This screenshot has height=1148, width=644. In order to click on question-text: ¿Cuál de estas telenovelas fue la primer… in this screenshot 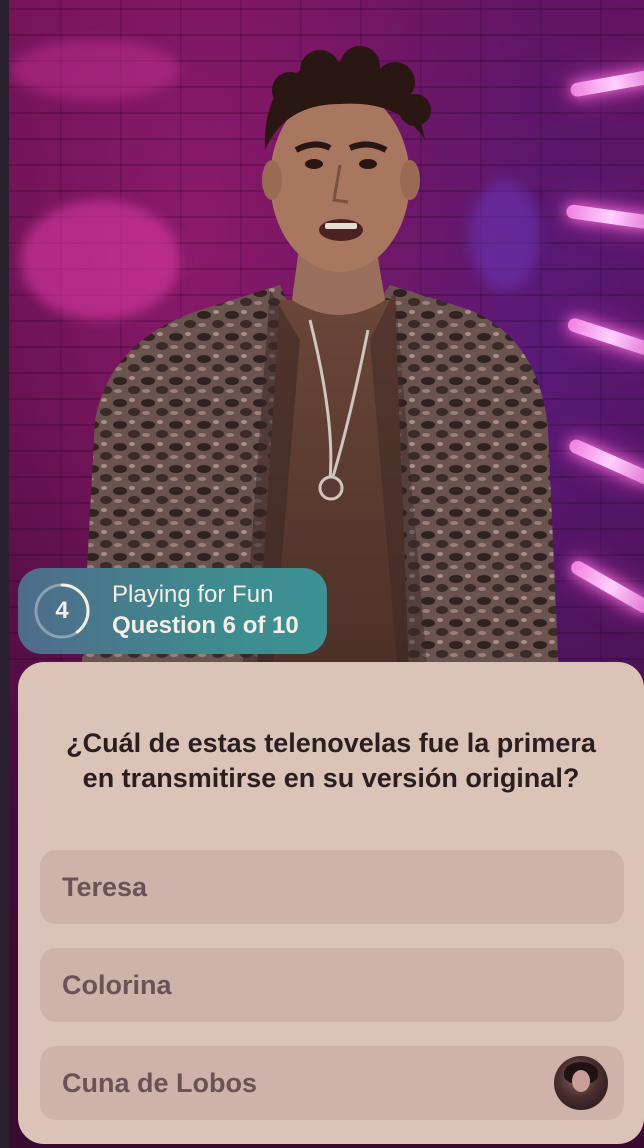, I will do `click(331, 760)`.